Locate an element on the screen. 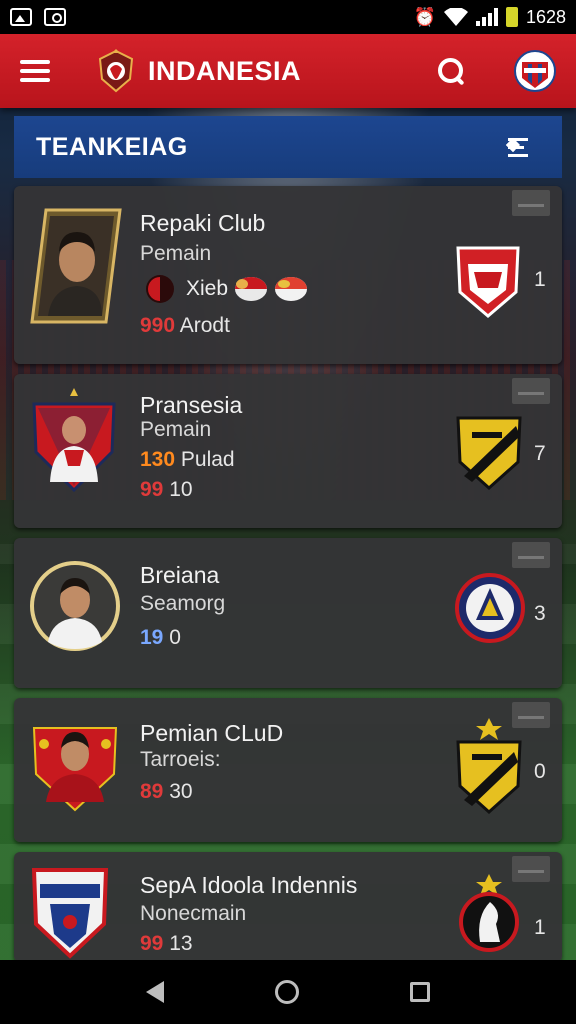 The width and height of the screenshot is (576, 1024). player-name: Pransesia is located at coordinates (191, 405).